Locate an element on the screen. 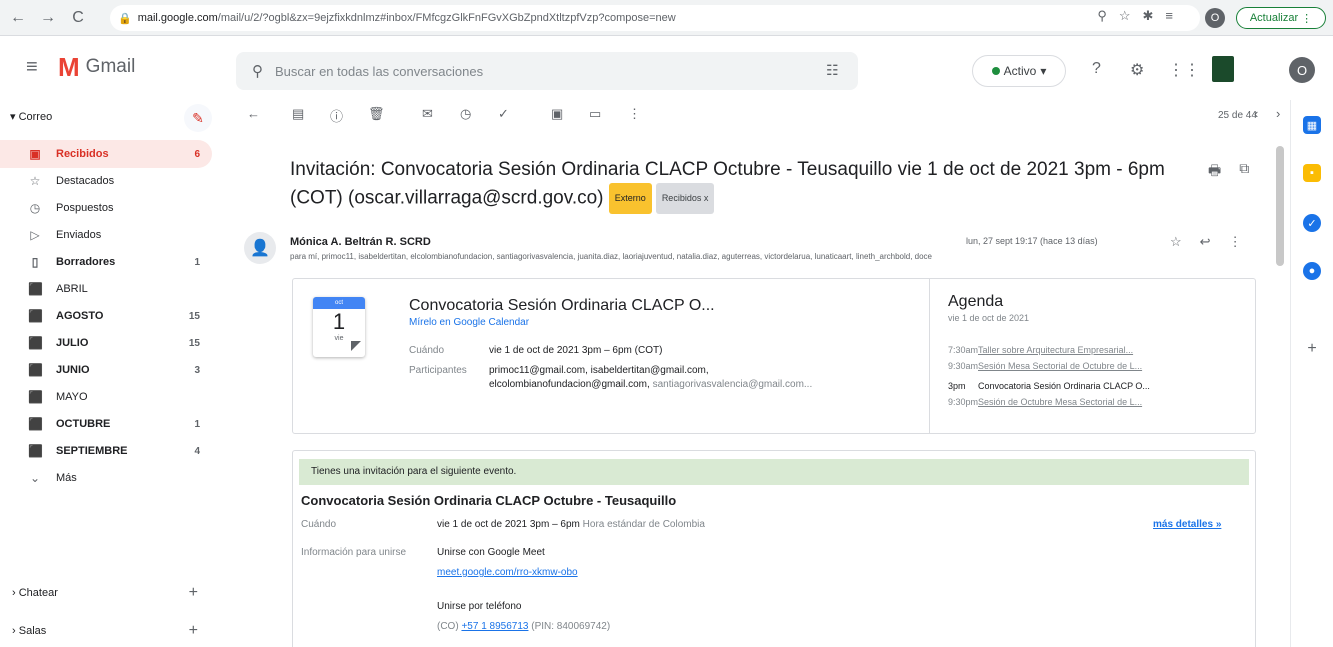 The height and width of the screenshot is (647, 1333). sidebar-item-count: 1 is located at coordinates (197, 262).